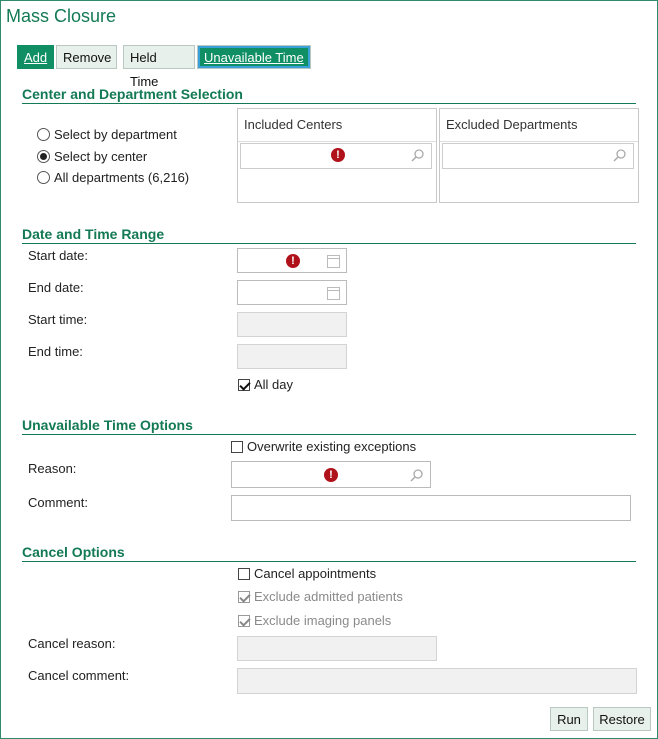 Image resolution: width=658 pixels, height=739 pixels. Describe the element at coordinates (122, 177) in the screenshot. I see `radio-label: All departments (6,216)` at that location.